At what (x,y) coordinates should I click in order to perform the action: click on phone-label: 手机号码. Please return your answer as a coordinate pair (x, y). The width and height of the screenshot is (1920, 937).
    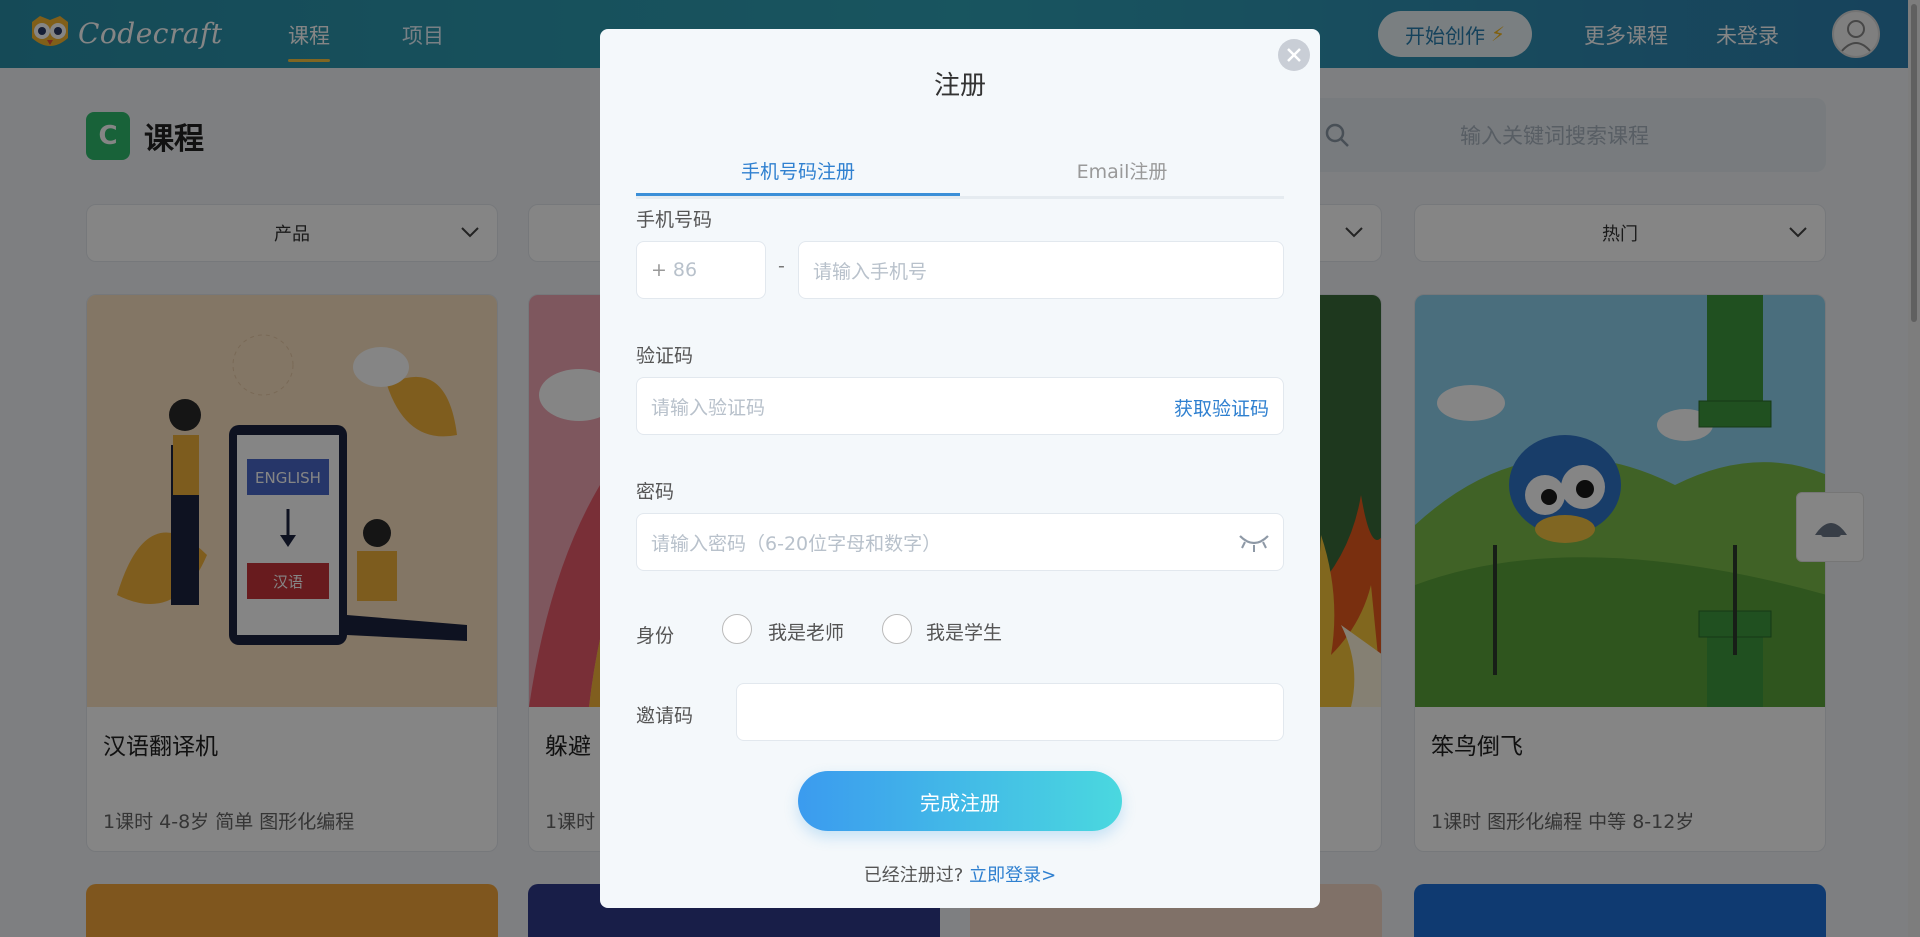
    Looking at the image, I should click on (674, 220).